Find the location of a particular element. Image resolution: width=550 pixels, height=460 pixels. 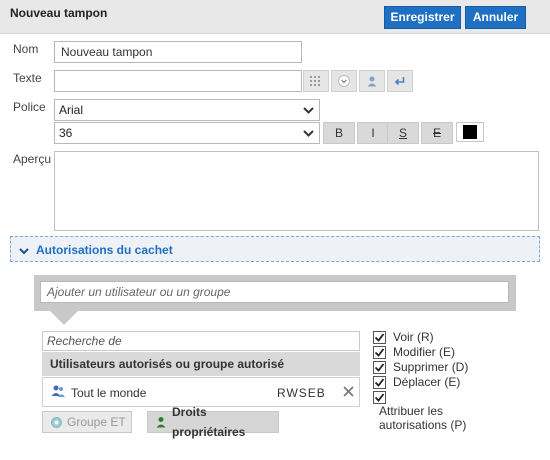

delete-checkbox-label: Supprimer (D) is located at coordinates (431, 367).